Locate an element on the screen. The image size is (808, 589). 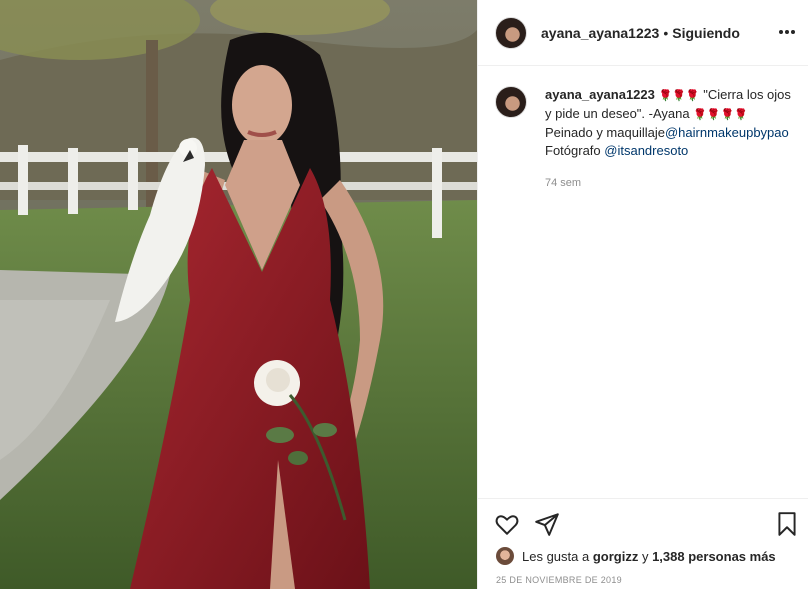
rose-emojis-end: 🌹🌹🌹🌹 is located at coordinates (720, 115).